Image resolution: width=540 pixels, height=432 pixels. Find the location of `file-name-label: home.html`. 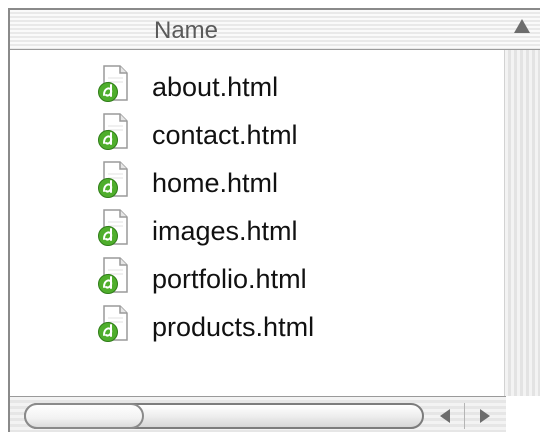

file-name-label: home.html is located at coordinates (215, 183).